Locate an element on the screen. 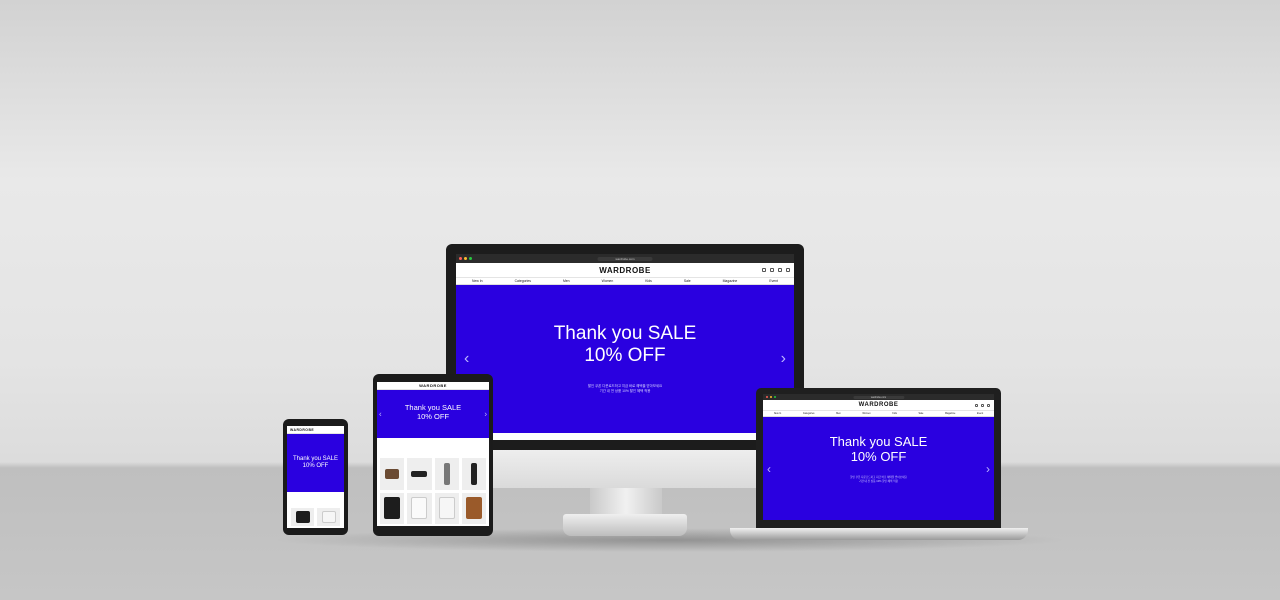 The height and width of the screenshot is (600, 1280). search-icon is located at coordinates (788, 270).